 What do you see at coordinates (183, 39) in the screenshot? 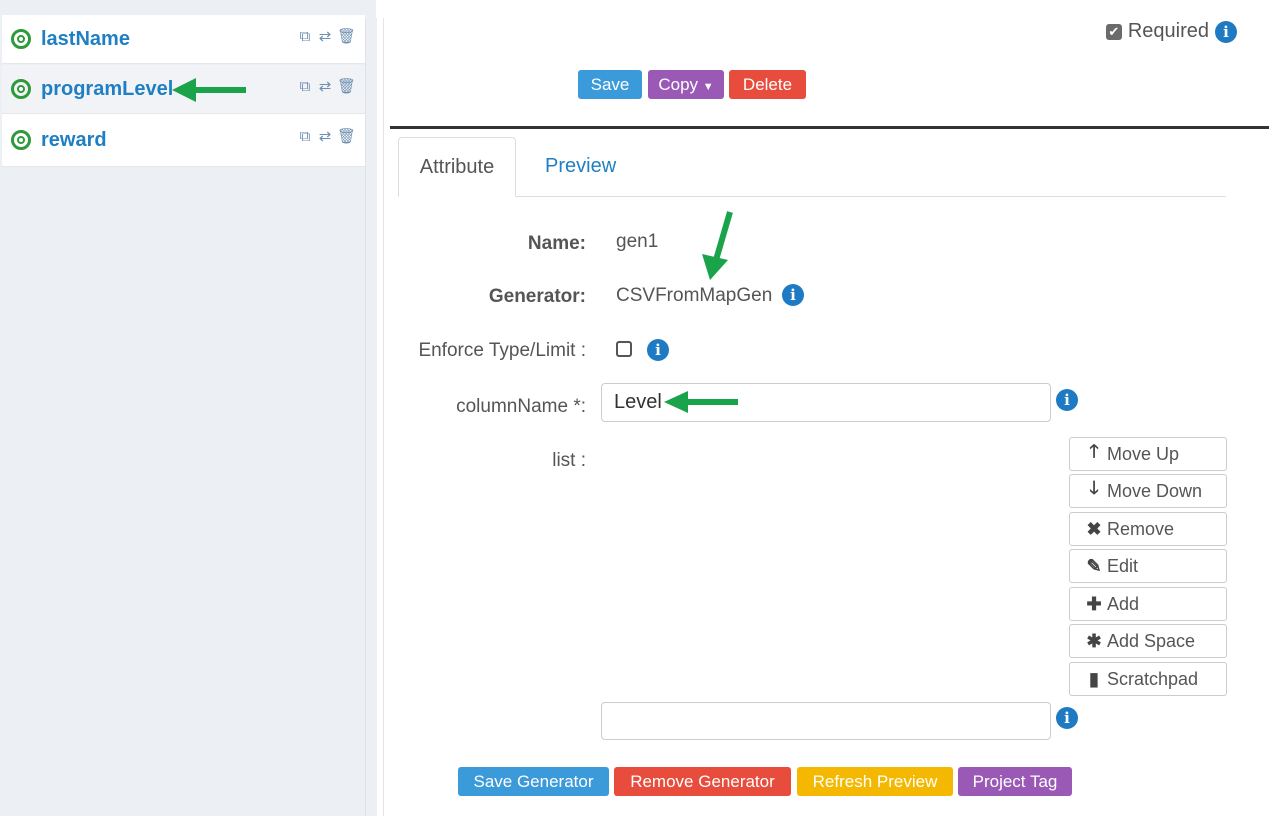
I see `sidebar-item-lastname: lastName ⧉ ⇄ 🗑` at bounding box center [183, 39].